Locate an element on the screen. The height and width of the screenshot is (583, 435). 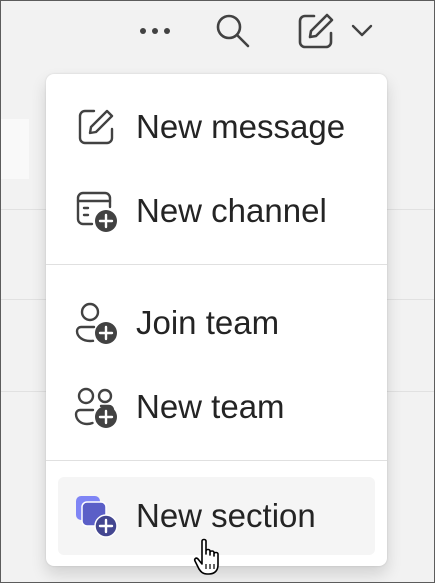
background-panel is located at coordinates (15, 149).